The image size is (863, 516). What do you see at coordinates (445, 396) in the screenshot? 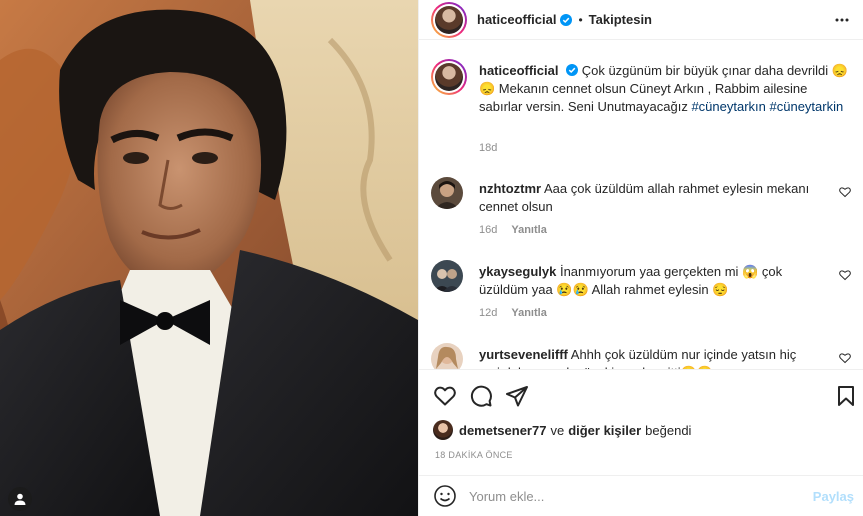
I see `heart-icon` at bounding box center [445, 396].